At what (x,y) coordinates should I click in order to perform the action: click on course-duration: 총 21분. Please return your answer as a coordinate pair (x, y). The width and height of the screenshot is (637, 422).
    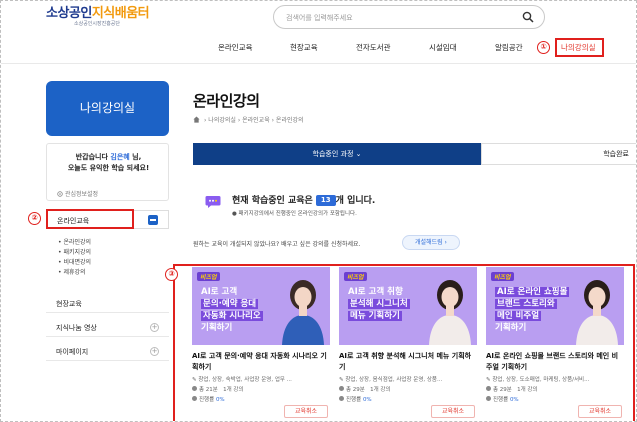
    Looking at the image, I should click on (208, 390).